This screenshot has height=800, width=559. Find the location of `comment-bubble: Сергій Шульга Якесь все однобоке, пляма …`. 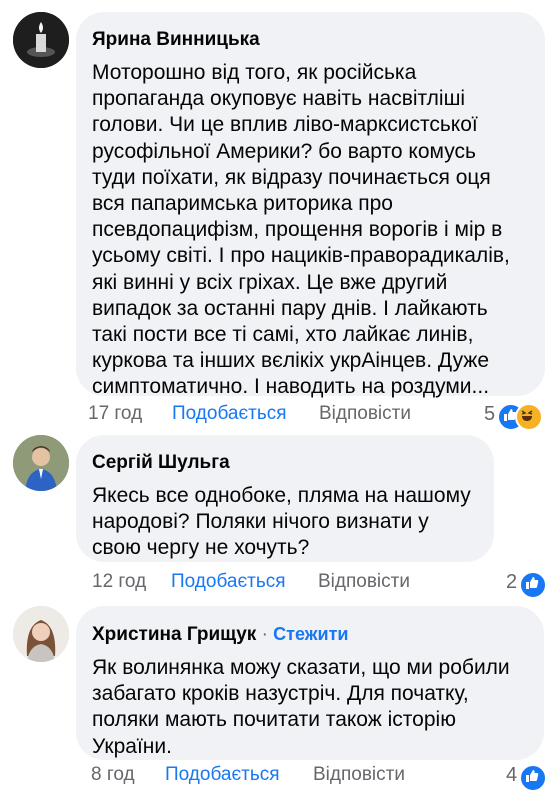

comment-bubble: Сергій Шульга Якесь все однобоке, пляма … is located at coordinates (285, 498).